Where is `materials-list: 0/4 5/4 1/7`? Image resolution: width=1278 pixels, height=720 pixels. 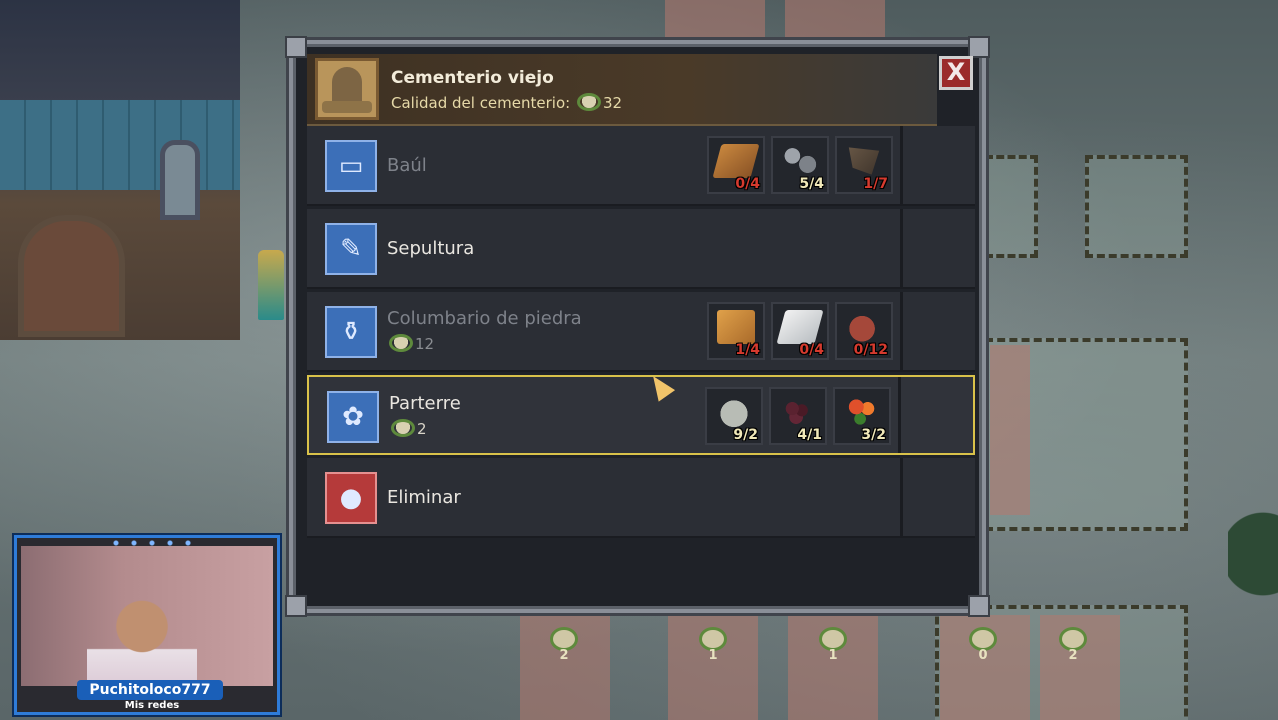 materials-list: 0/4 5/4 1/7 is located at coordinates (800, 165).